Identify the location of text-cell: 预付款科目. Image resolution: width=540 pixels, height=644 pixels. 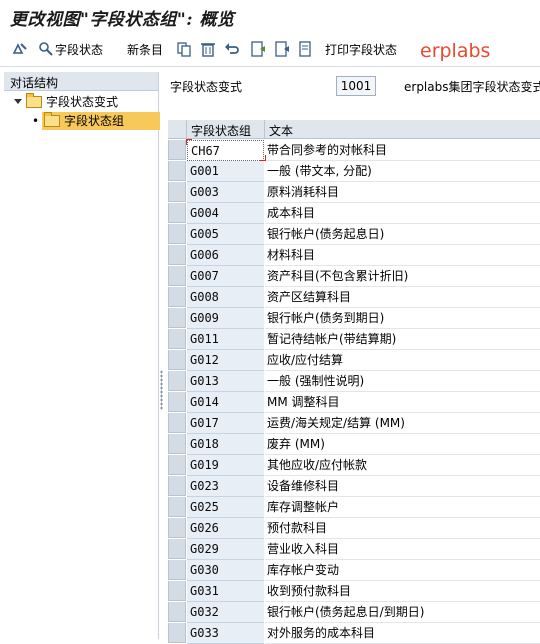
(402, 528).